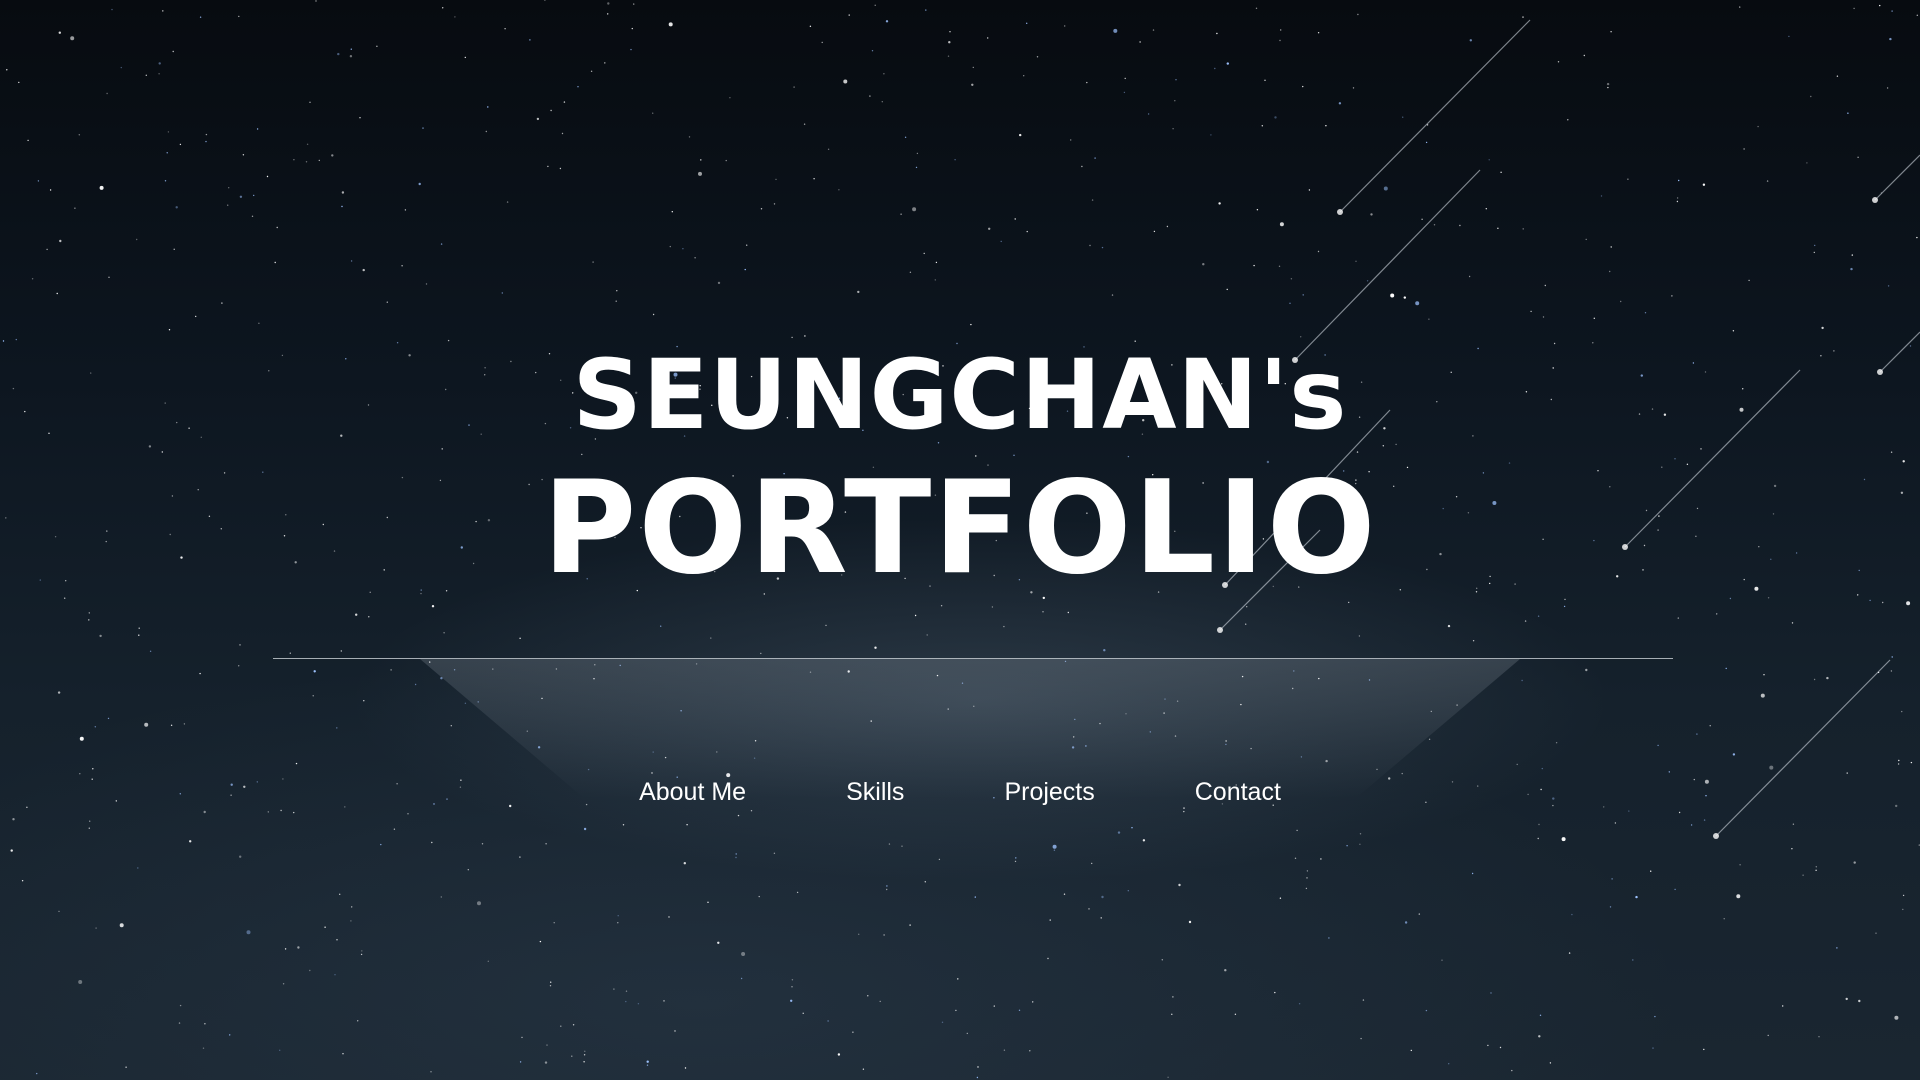 The width and height of the screenshot is (1920, 1080). Describe the element at coordinates (1340, 212) in the screenshot. I see `shooting-star-head` at that location.